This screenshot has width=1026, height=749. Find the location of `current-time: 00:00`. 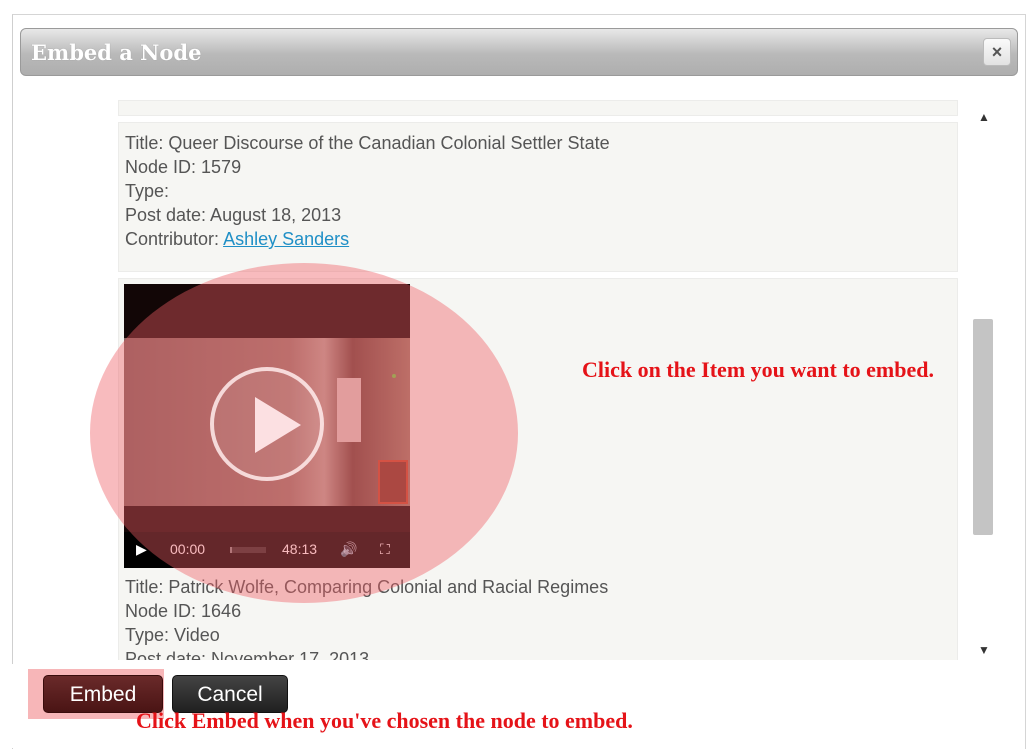

current-time: 00:00 is located at coordinates (188, 549).